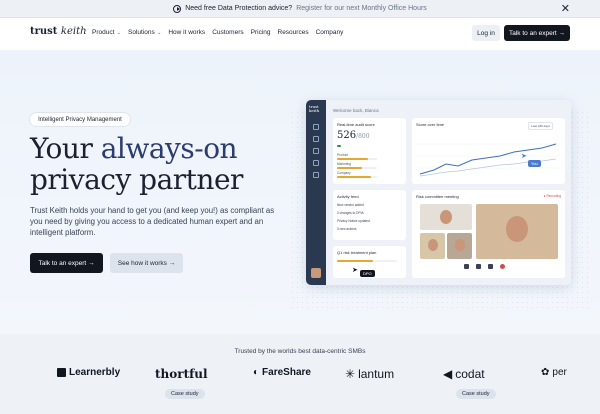  I want to click on brand-logo-thortful: thortful, so click(181, 374).